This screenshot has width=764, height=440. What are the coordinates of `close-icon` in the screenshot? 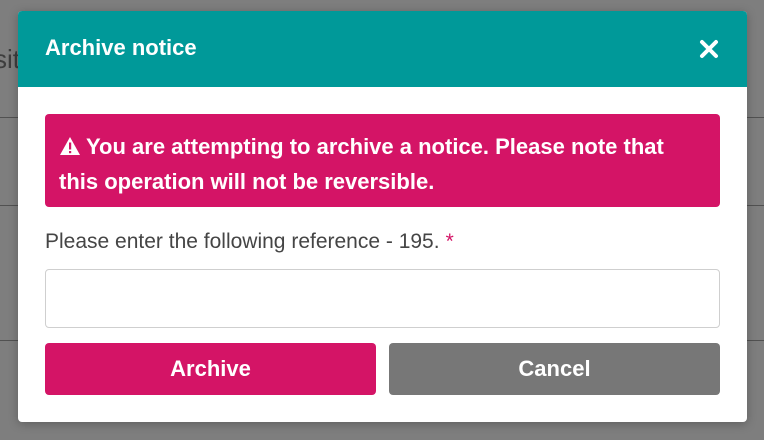 It's located at (709, 49).